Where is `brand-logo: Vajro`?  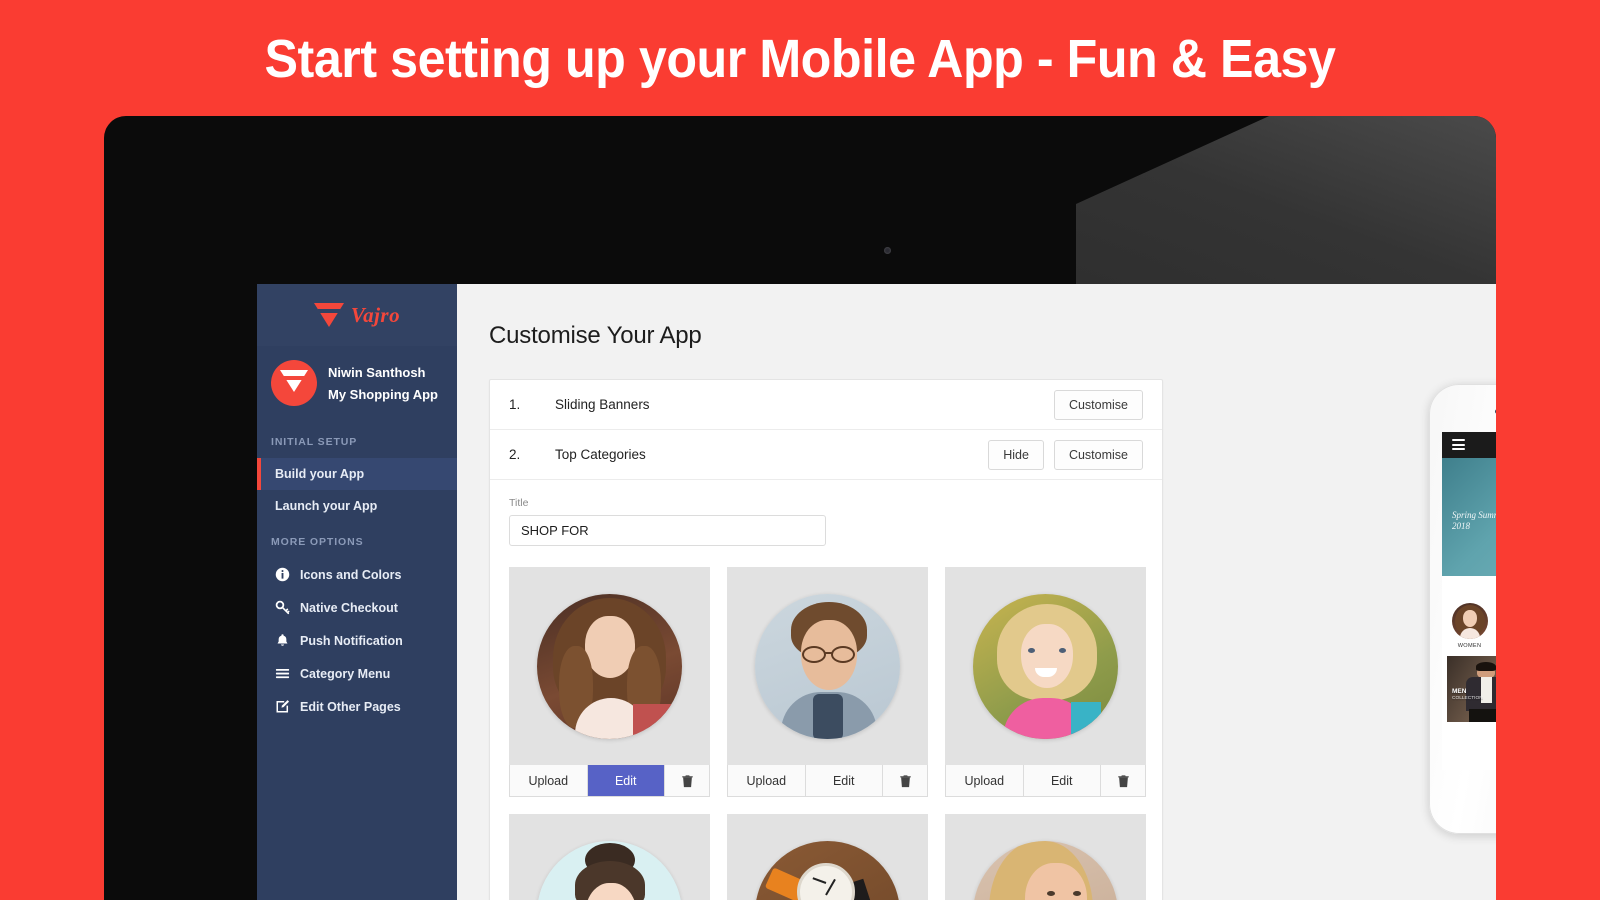 brand-logo: Vajro is located at coordinates (357, 315).